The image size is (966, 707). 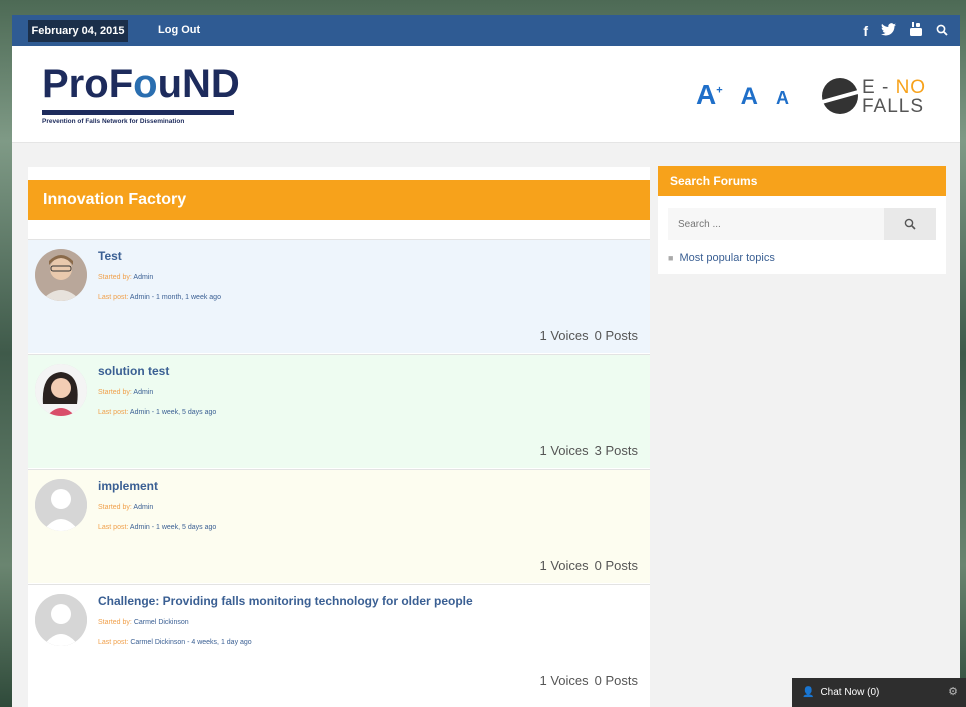 I want to click on e-no-falls-logo: E - NO FALLS, so click(x=879, y=98).